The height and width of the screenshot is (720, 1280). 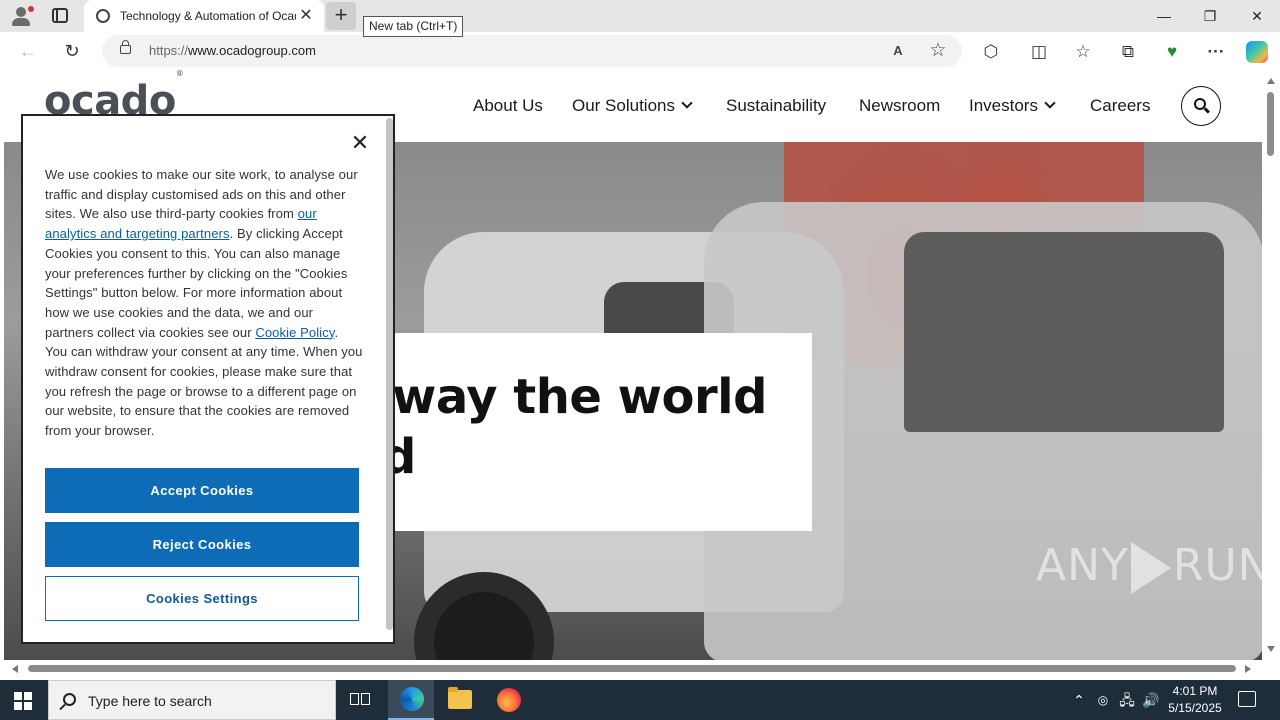 I want to click on accept-cookies-button: Accept Cookies, so click(x=202, y=490).